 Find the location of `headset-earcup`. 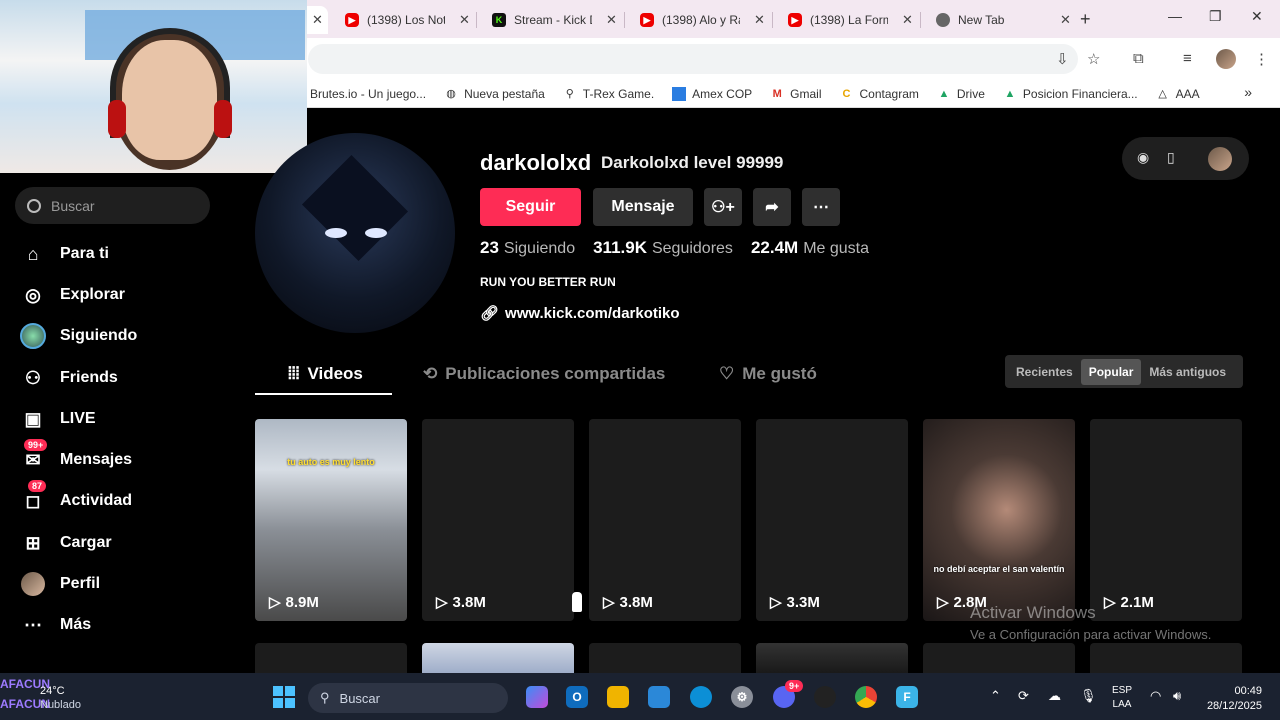

headset-earcup is located at coordinates (223, 119).